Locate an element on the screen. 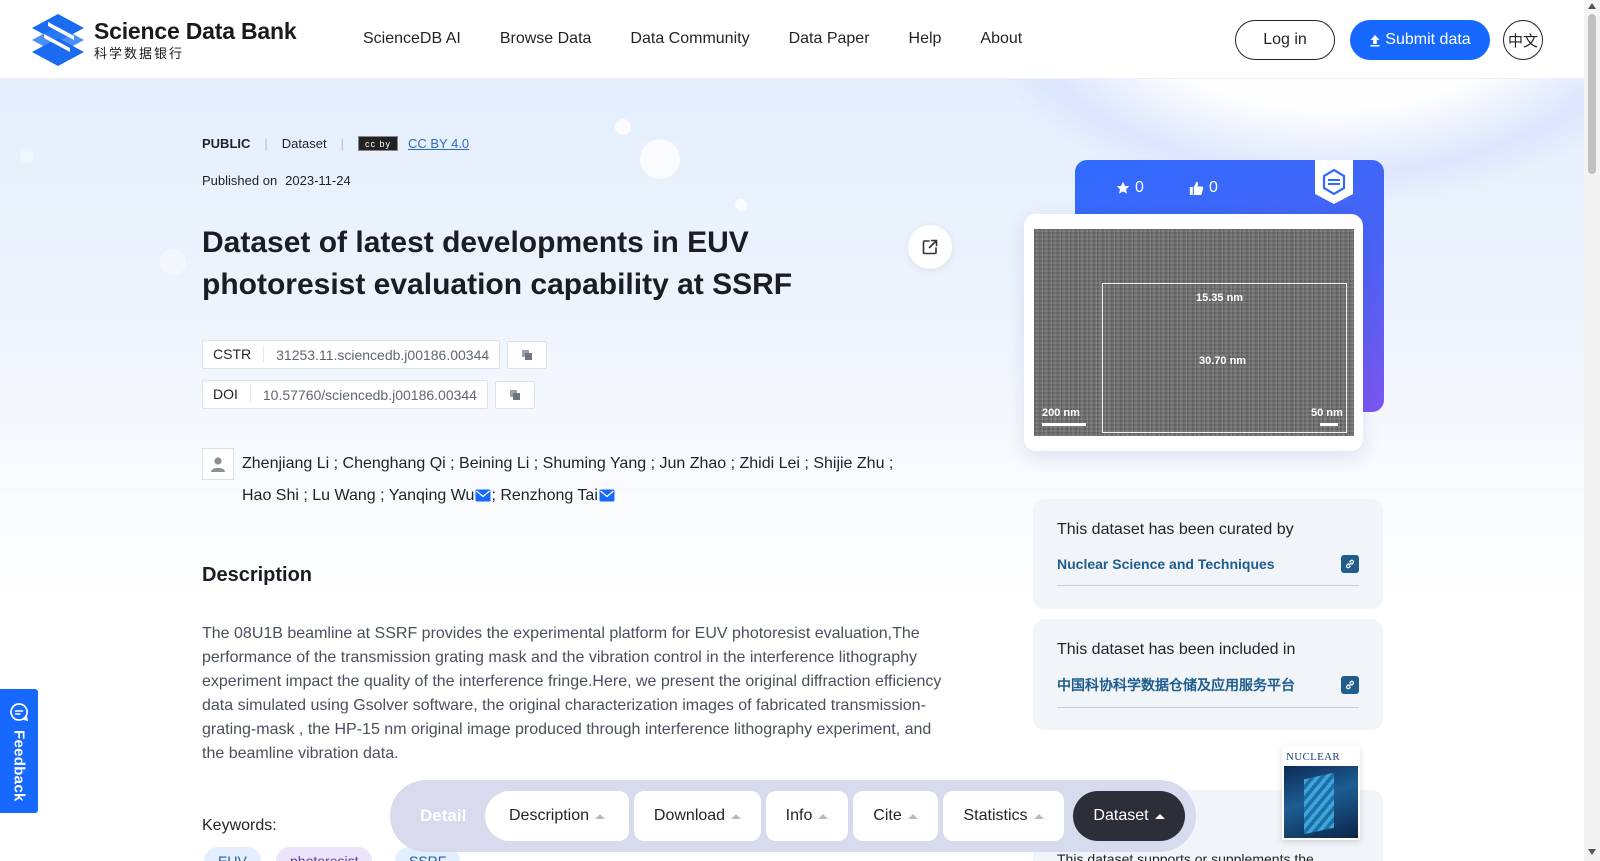  tab-label: Statistics is located at coordinates (995, 815).